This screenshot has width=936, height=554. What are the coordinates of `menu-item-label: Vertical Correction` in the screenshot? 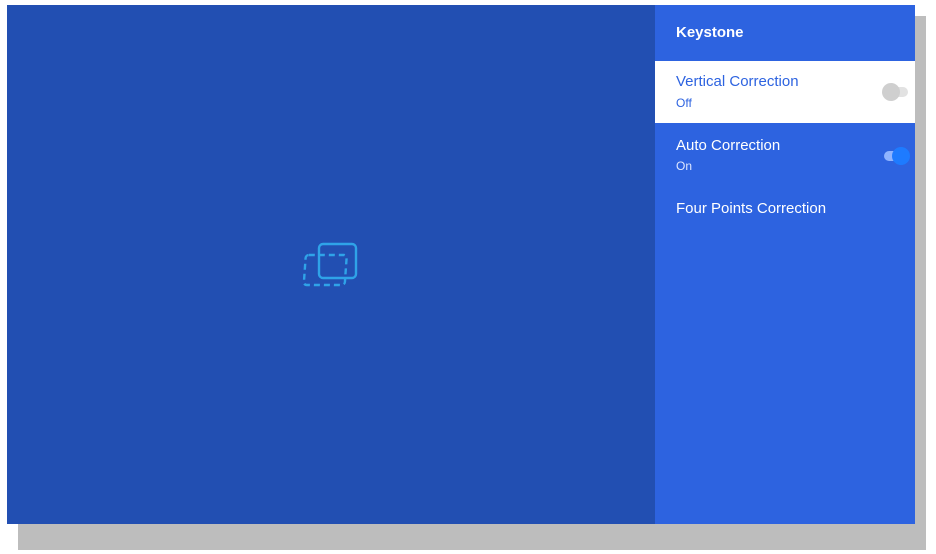 It's located at (737, 81).